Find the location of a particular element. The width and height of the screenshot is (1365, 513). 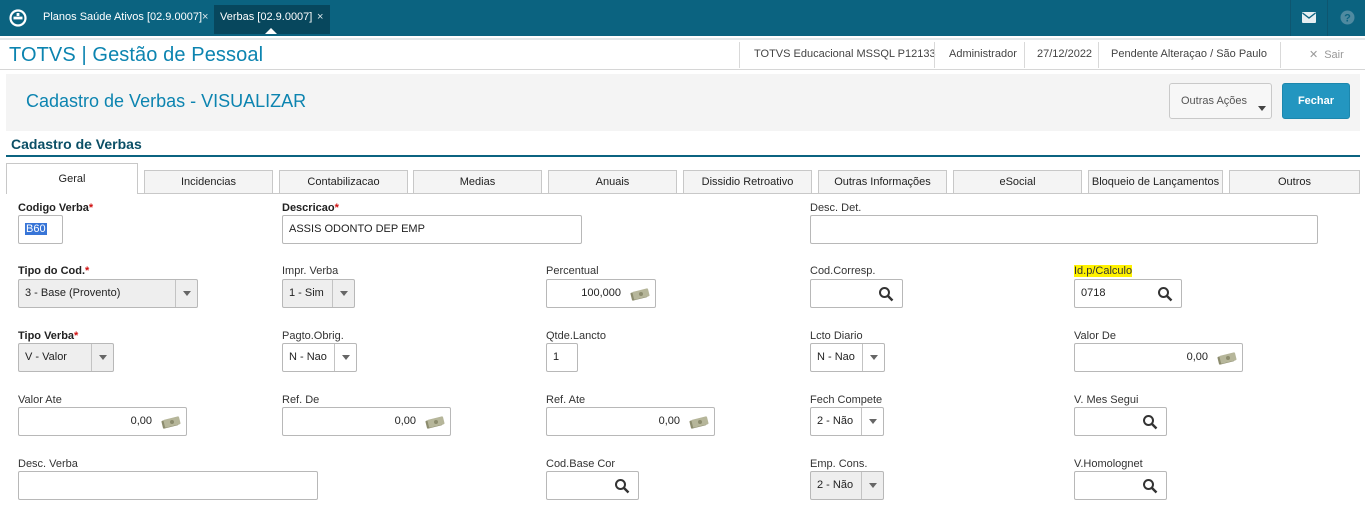

section-divider is located at coordinates (683, 156).